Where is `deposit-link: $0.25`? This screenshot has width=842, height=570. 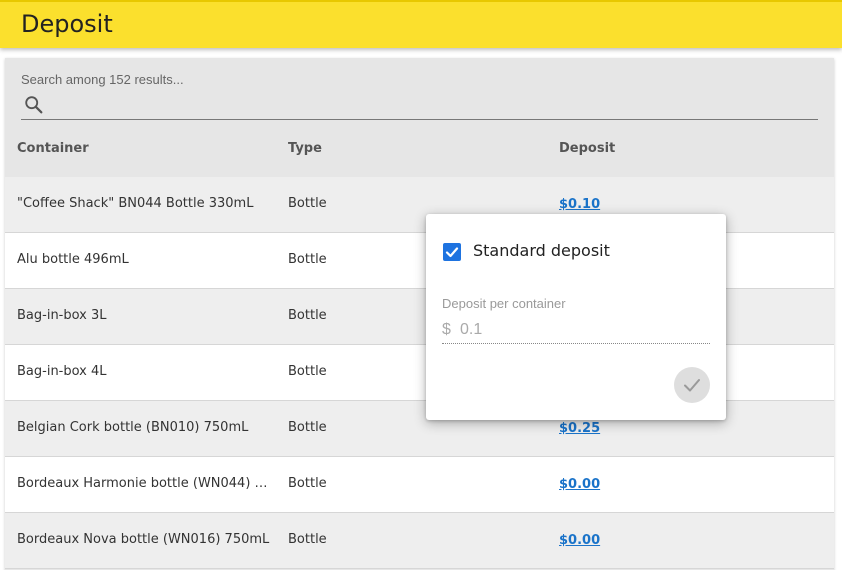 deposit-link: $0.25 is located at coordinates (579, 428).